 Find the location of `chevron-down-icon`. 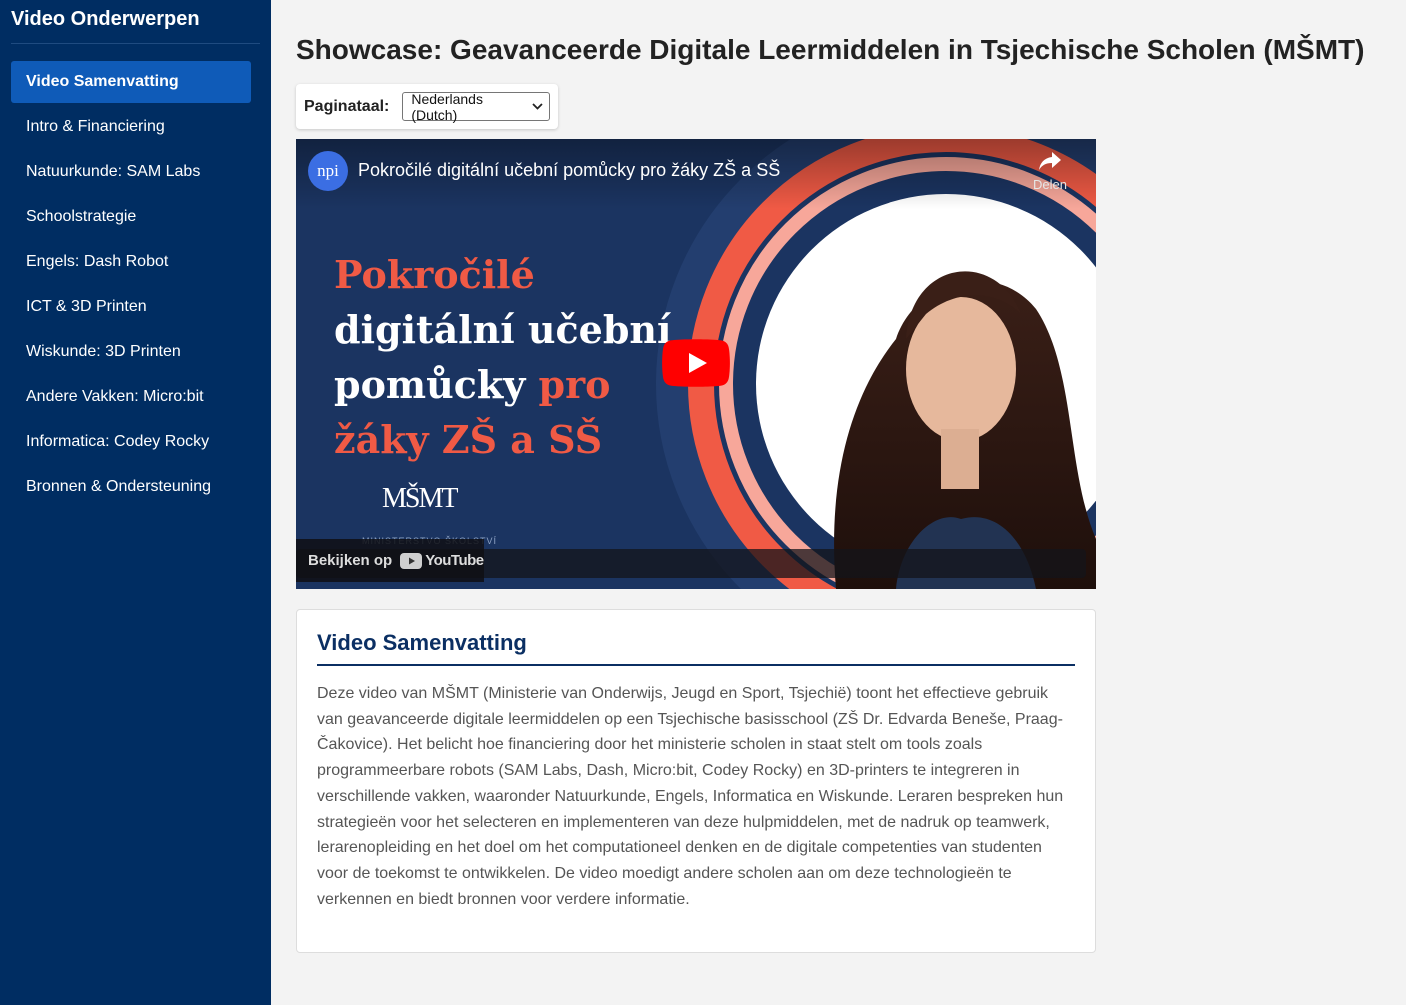

chevron-down-icon is located at coordinates (537, 106).